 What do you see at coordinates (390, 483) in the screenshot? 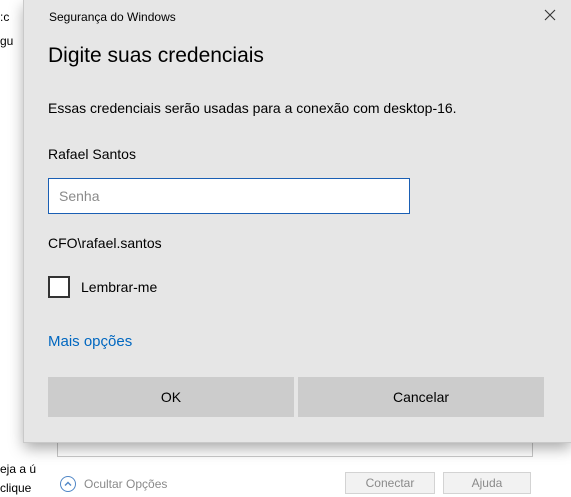
I see `connect-button: Conectar` at bounding box center [390, 483].